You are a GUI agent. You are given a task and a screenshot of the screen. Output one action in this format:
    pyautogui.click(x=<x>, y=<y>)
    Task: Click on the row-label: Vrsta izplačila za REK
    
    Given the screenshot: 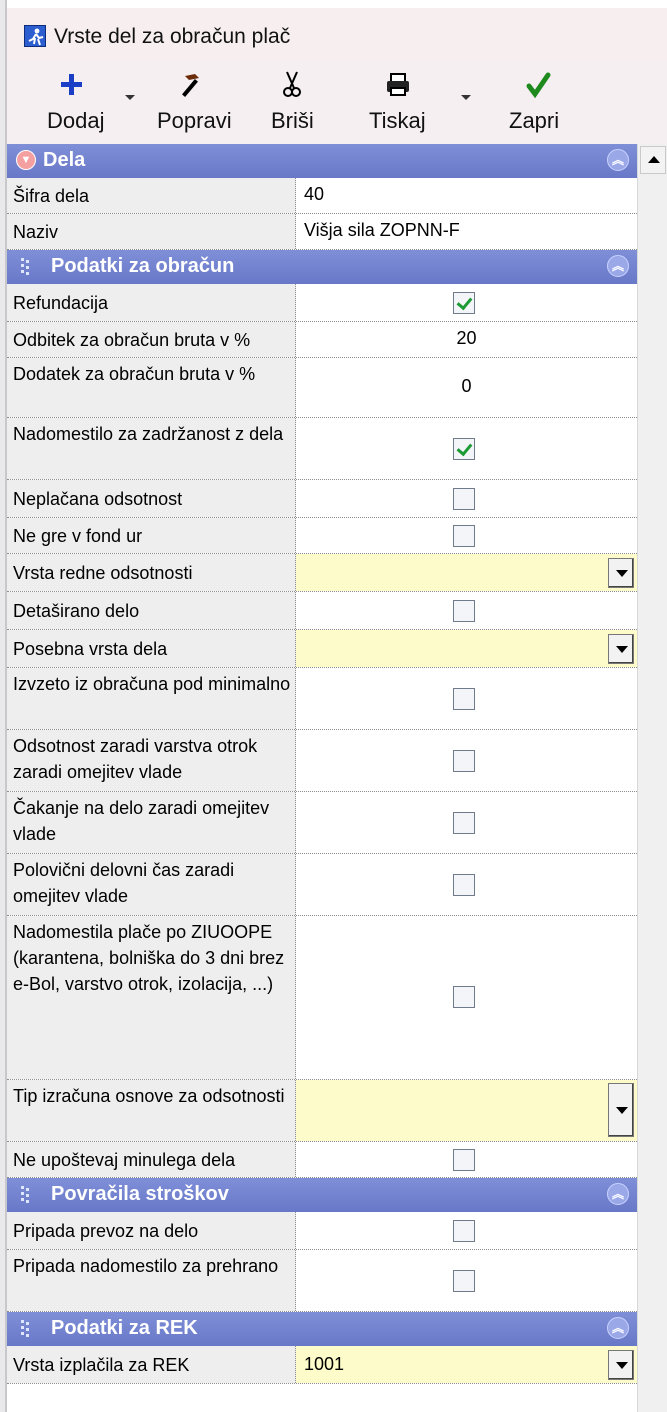 What is the action you would take?
    pyautogui.click(x=151, y=1364)
    